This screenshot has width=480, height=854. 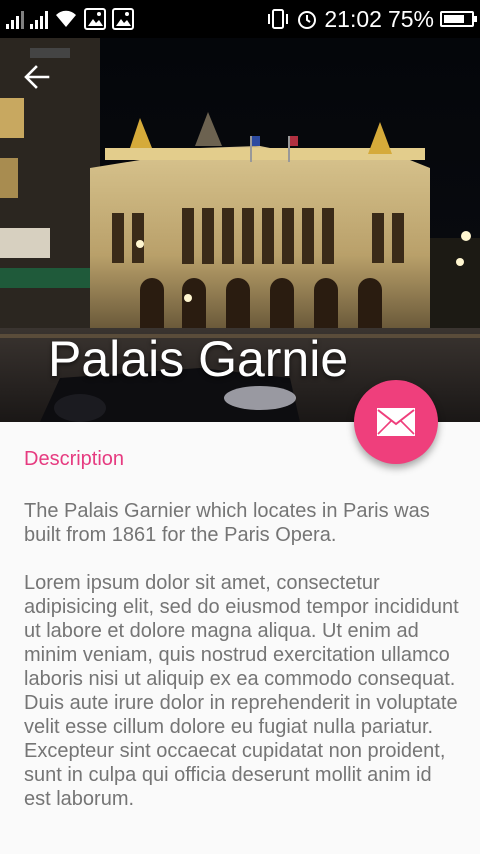 What do you see at coordinates (37, 77) in the screenshot?
I see `arrow-left-icon` at bounding box center [37, 77].